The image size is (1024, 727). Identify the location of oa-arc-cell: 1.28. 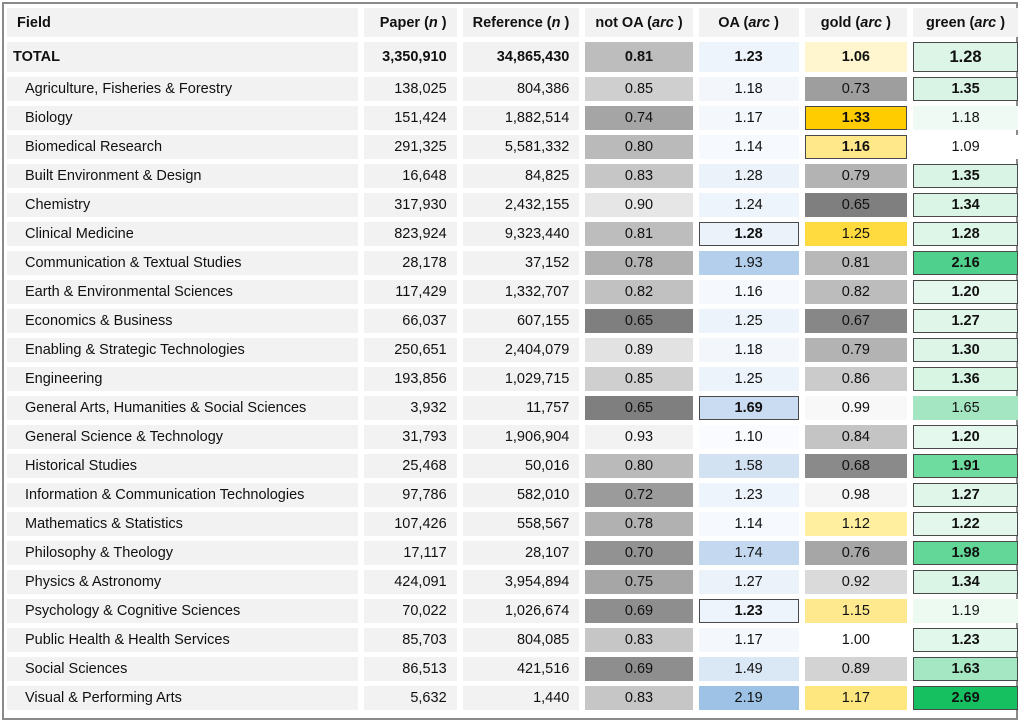
(748, 176).